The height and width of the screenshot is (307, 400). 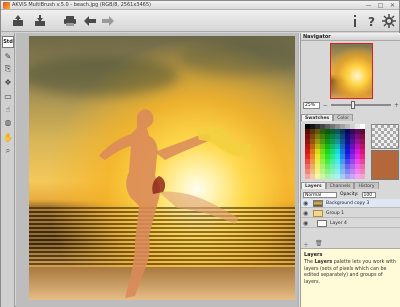 What do you see at coordinates (8, 96) in the screenshot?
I see `eraser-icon: ▭` at bounding box center [8, 96].